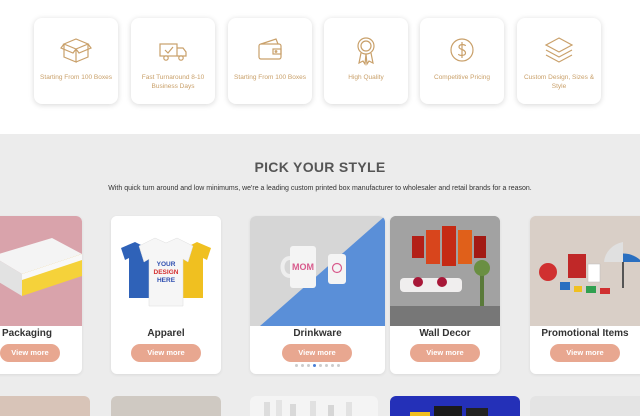 Image resolution: width=640 pixels, height=416 pixels. Describe the element at coordinates (317, 271) in the screenshot. I see `drinkware-image: MOM` at that location.